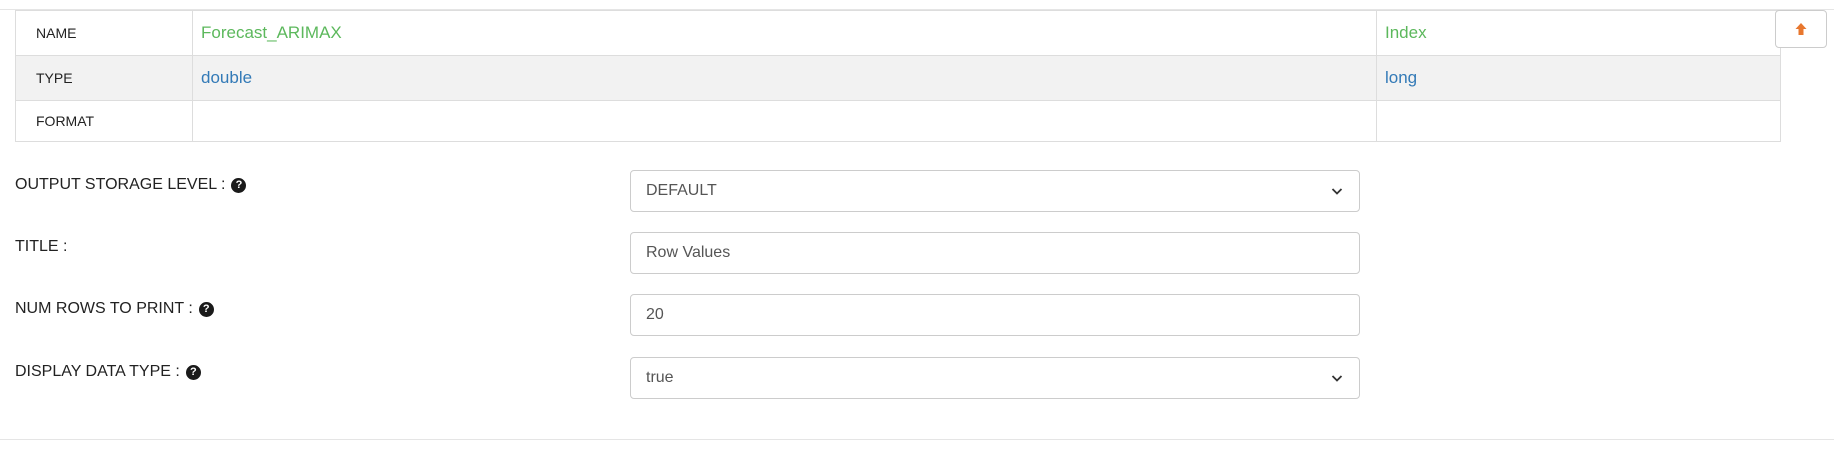 The image size is (1834, 450). Describe the element at coordinates (97, 371) in the screenshot. I see `display-data-type-label-text: DISPLAY DATA TYPE :` at that location.